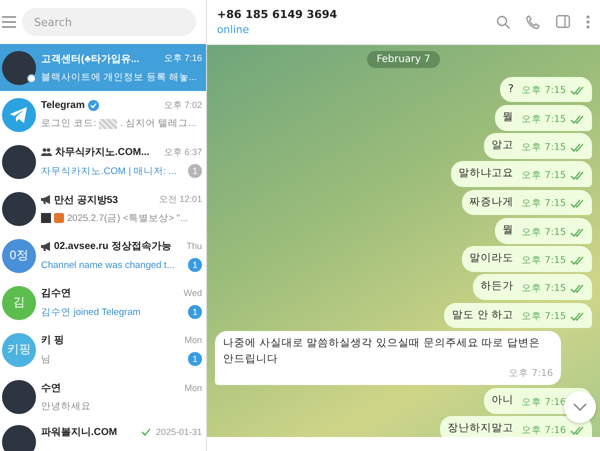  What do you see at coordinates (51, 388) in the screenshot?
I see `chat-title: 수연` at bounding box center [51, 388].